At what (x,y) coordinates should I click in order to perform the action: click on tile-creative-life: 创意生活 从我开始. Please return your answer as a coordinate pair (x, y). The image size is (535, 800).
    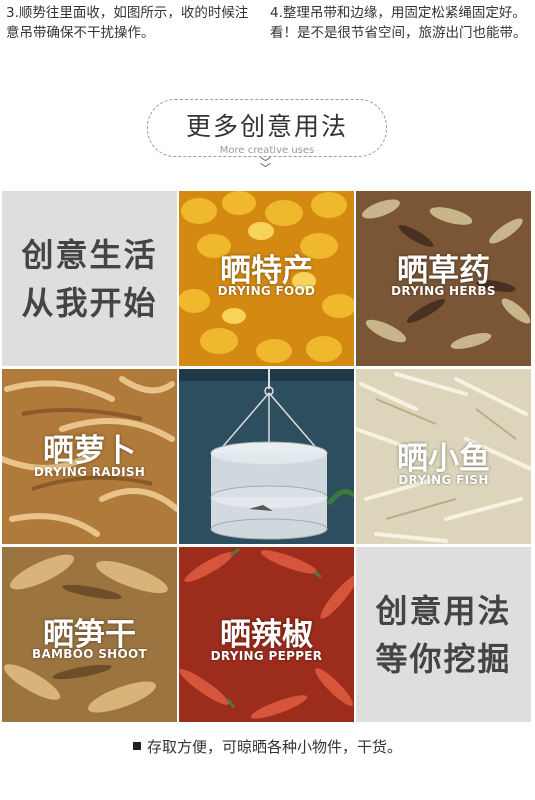
    Looking at the image, I should click on (89, 278).